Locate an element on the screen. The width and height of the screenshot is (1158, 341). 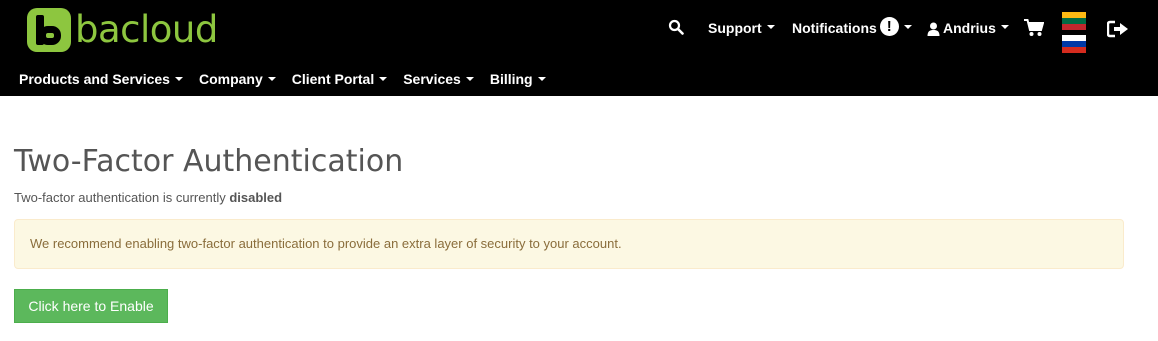
logo-mark-icon is located at coordinates (49, 30).